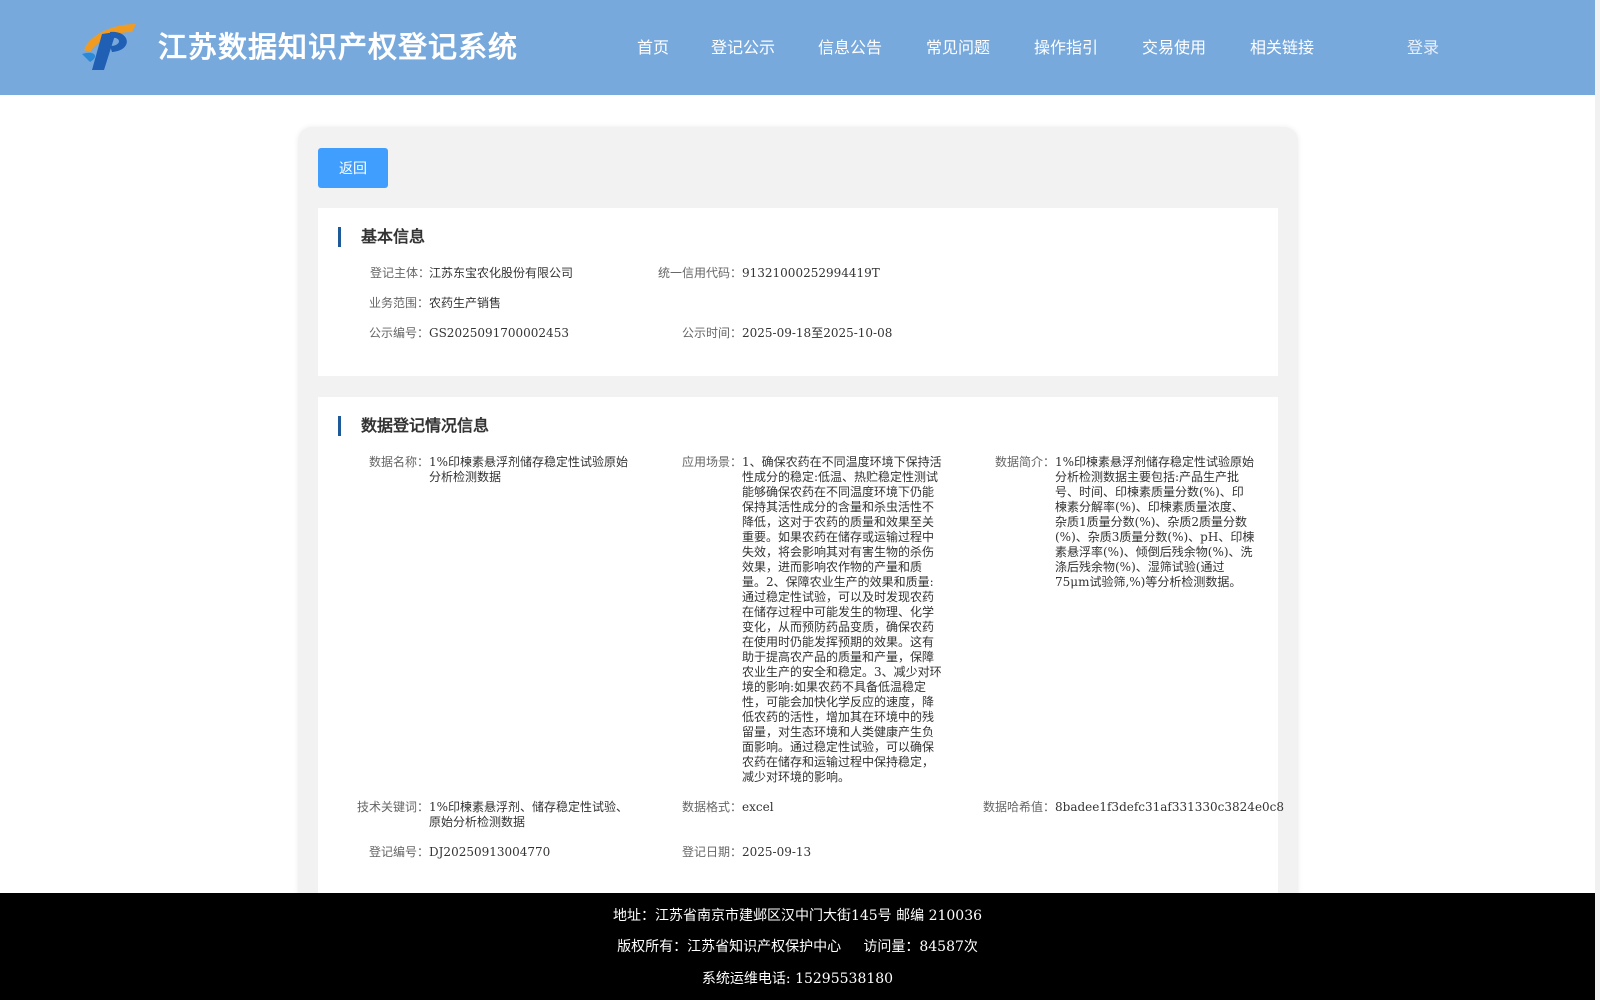 The image size is (1600, 1000). Describe the element at coordinates (1174, 46) in the screenshot. I see `nav-trade-use: 交易使用` at that location.